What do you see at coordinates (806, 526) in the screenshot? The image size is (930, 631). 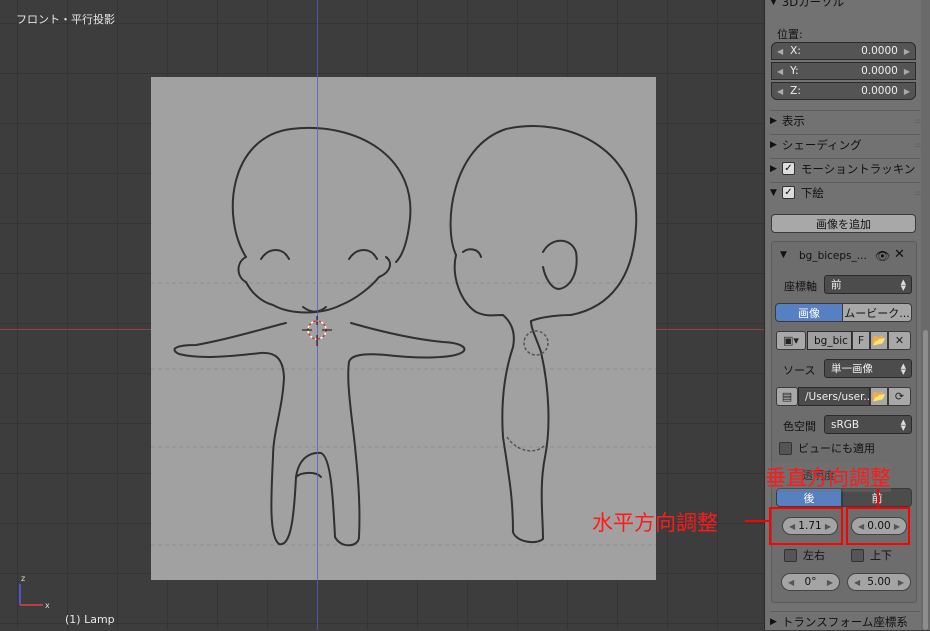 I see `offset-x-highlight` at bounding box center [806, 526].